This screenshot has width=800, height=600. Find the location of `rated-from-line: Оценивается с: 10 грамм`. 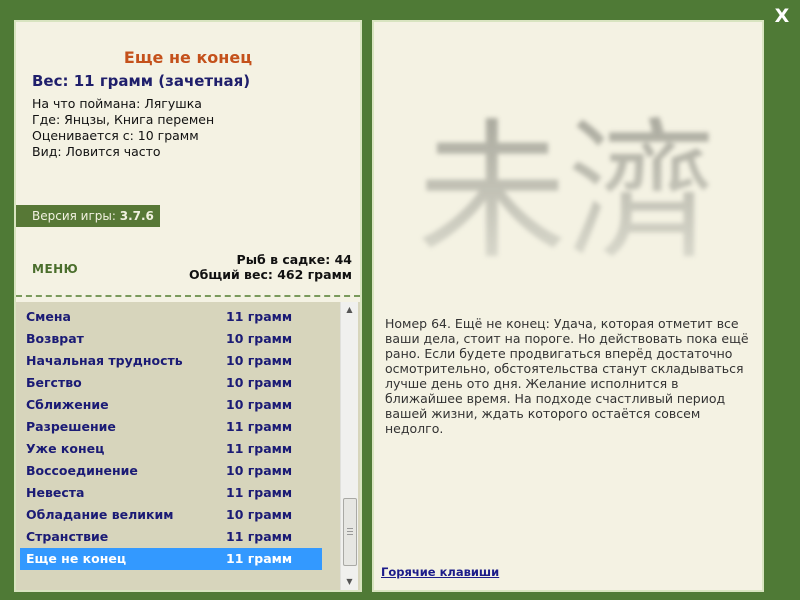

rated-from-line: Оценивается с: 10 грамм is located at coordinates (115, 135).